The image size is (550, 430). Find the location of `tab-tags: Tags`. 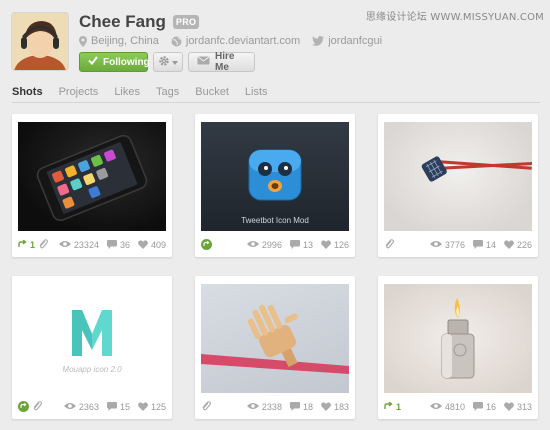

tab-tags: Tags is located at coordinates (167, 92).